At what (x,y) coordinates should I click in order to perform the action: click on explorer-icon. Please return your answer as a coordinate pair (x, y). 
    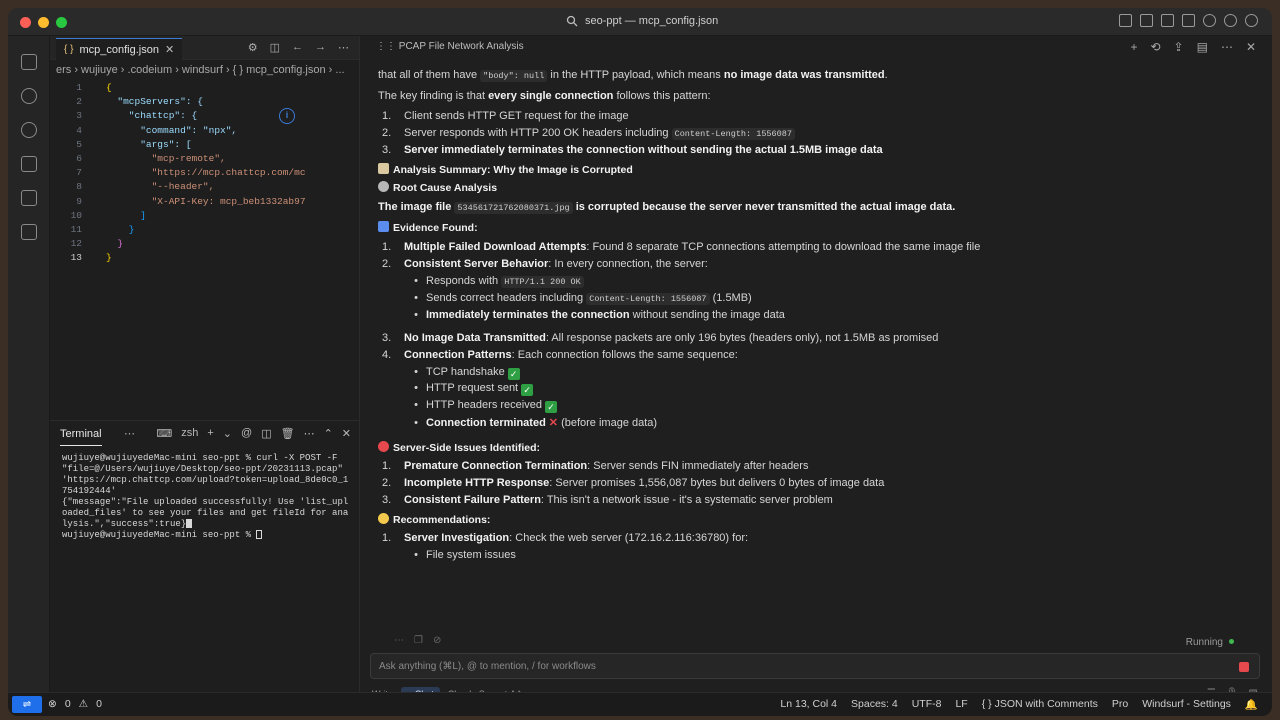
    Looking at the image, I should click on (29, 62).